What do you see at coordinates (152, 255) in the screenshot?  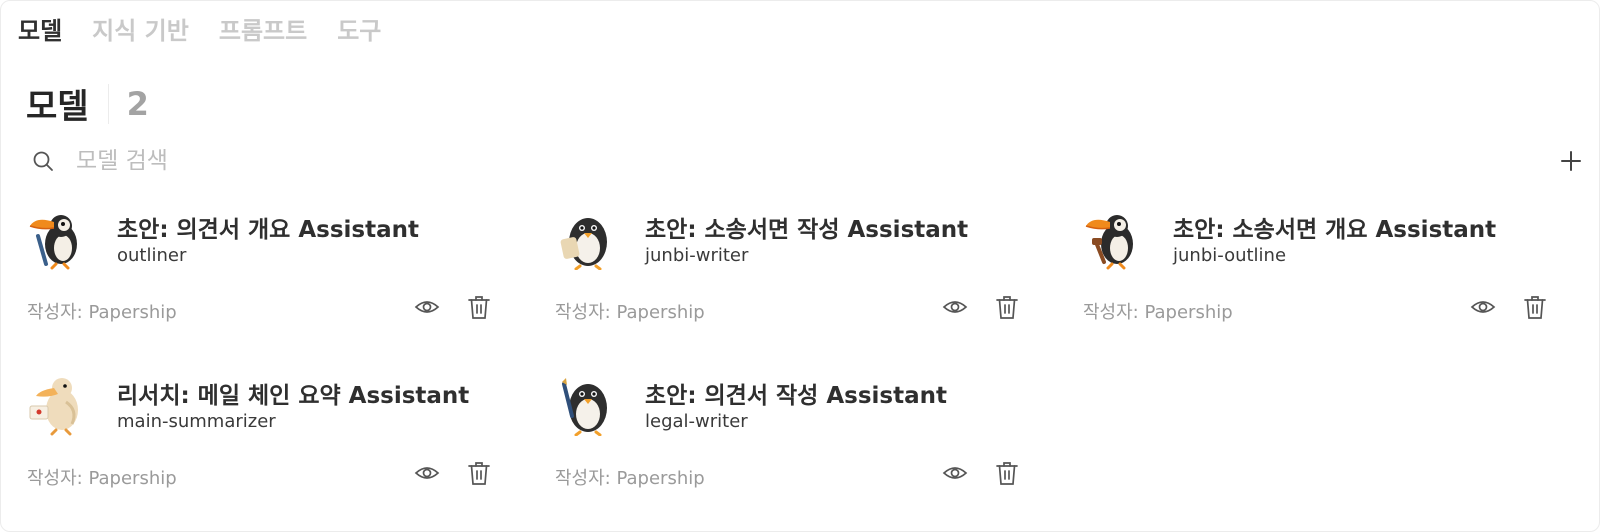 I see `model-id: outliner` at bounding box center [152, 255].